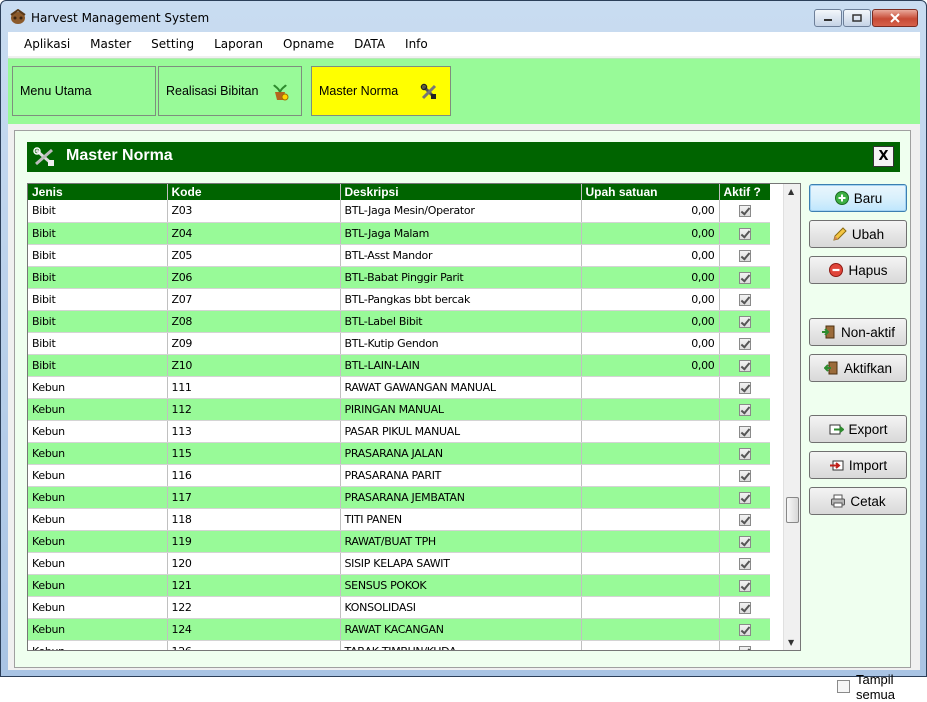  I want to click on title-bar: Harvest Management System, so click(463, 16).